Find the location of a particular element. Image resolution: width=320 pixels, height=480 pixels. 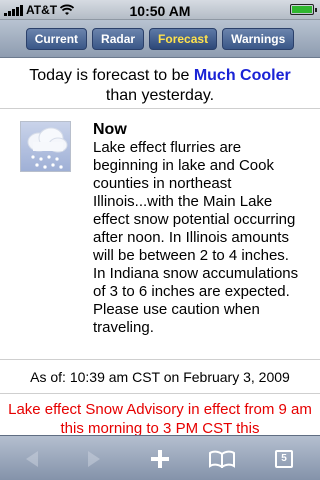

pages-icon: 5 is located at coordinates (284, 458).